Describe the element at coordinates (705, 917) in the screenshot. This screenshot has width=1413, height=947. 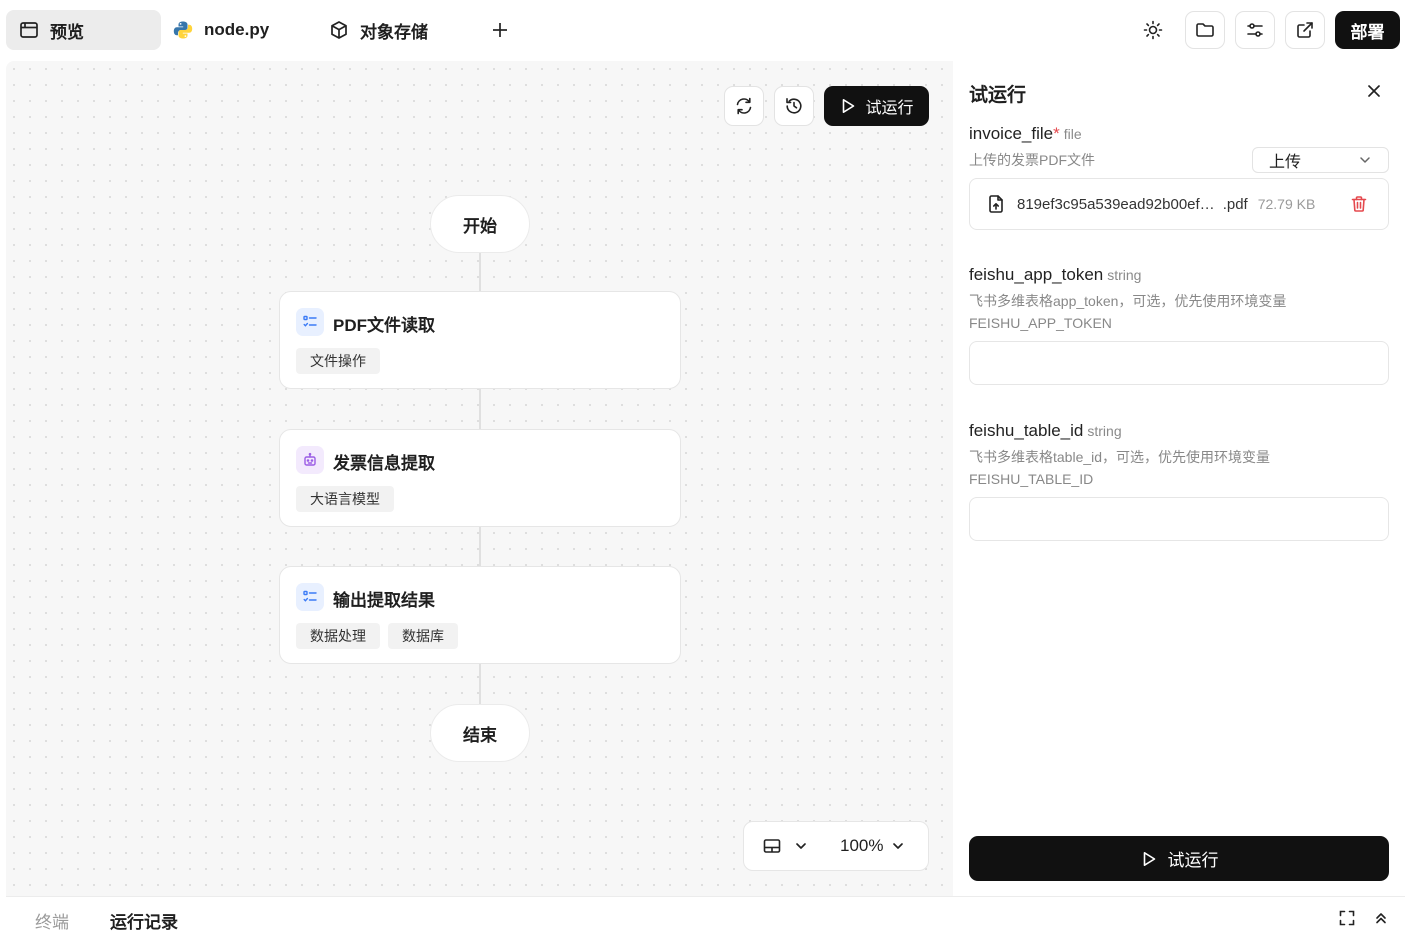
I see `bottom-panel-bar: 终端 运行记录` at that location.